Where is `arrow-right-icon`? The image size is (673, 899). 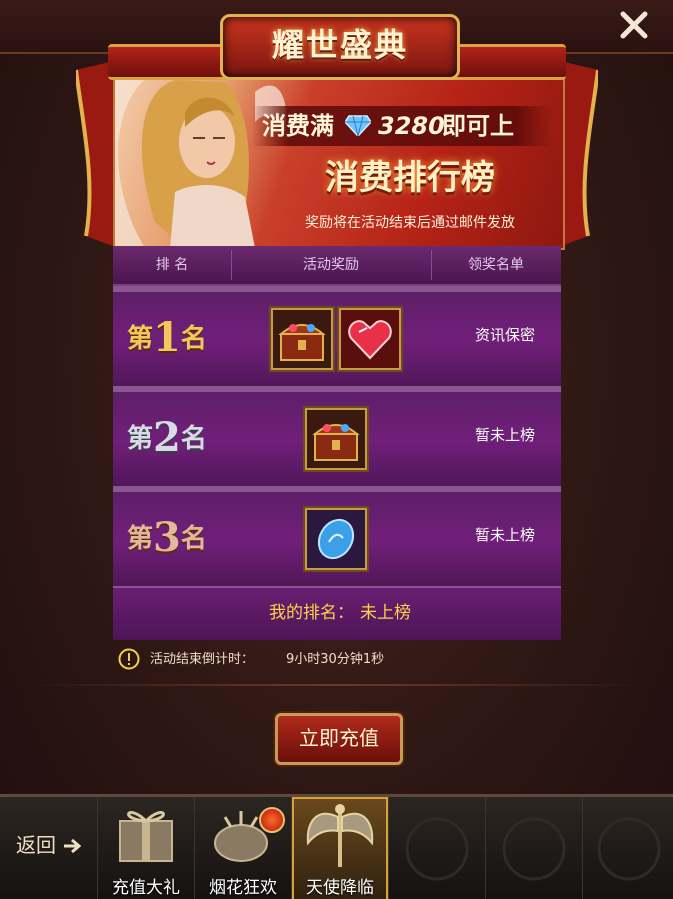
arrow-right-icon is located at coordinates (73, 846).